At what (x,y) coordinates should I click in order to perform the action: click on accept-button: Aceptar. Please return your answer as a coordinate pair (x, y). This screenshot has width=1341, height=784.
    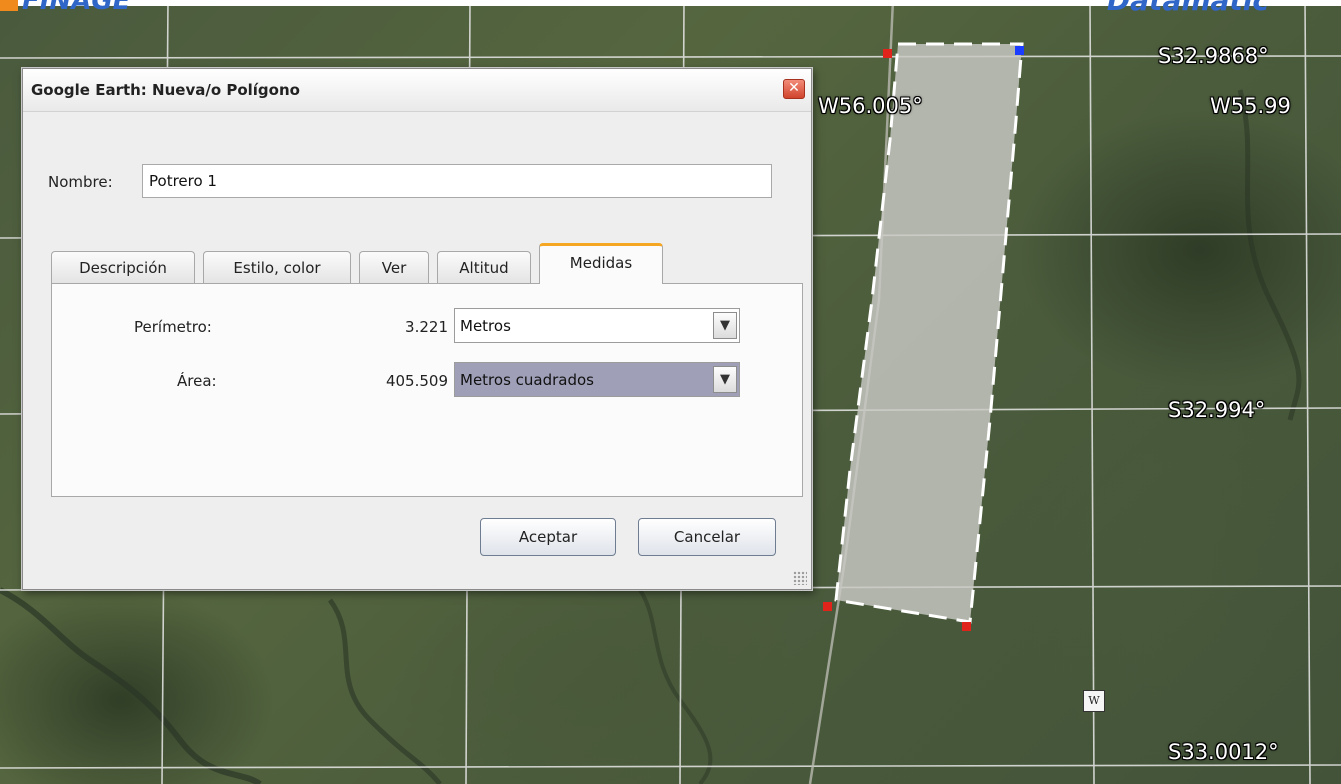
    Looking at the image, I should click on (548, 537).